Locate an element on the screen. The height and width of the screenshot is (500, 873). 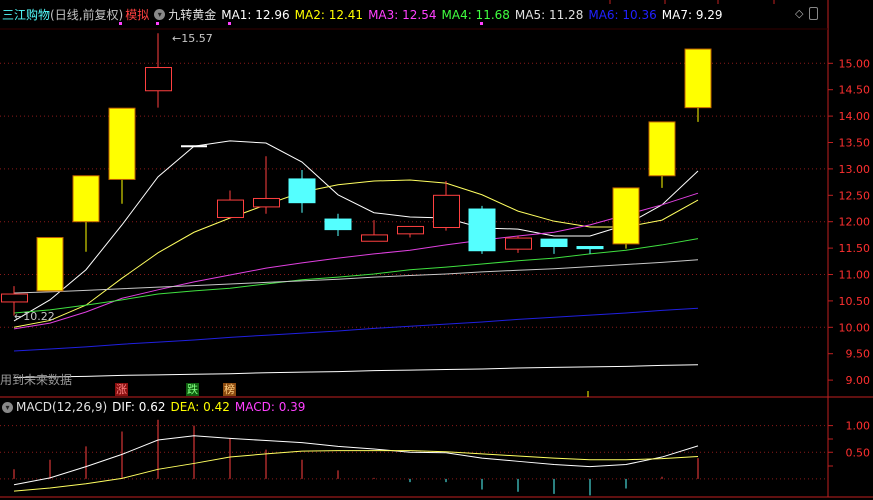
ma-line-ma7 is located at coordinates (356, 371).